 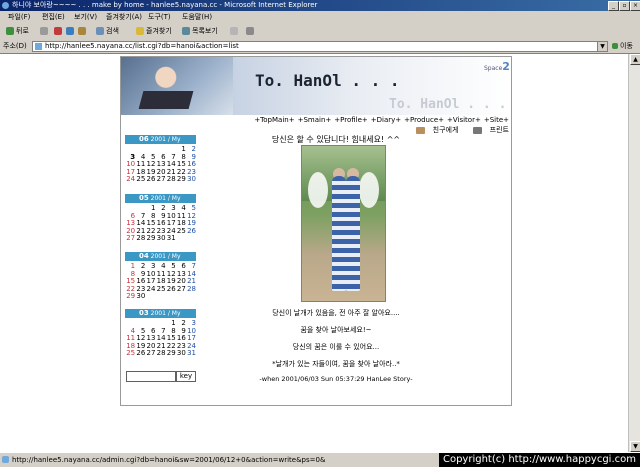 I want to click on menu-view: 보기(V), so click(x=85, y=17).